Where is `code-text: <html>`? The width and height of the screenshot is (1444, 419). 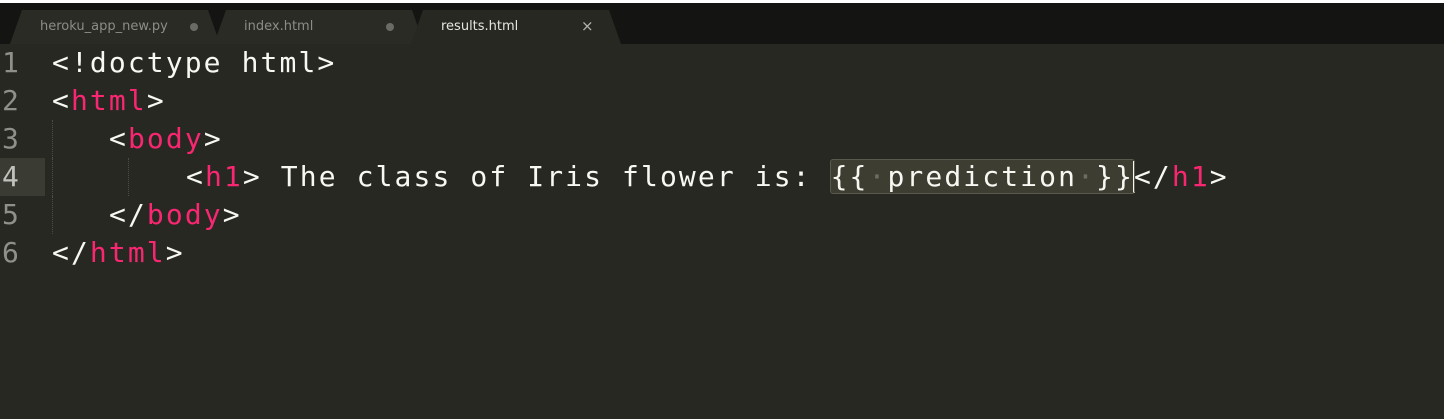
code-text: <html> is located at coordinates (109, 101).